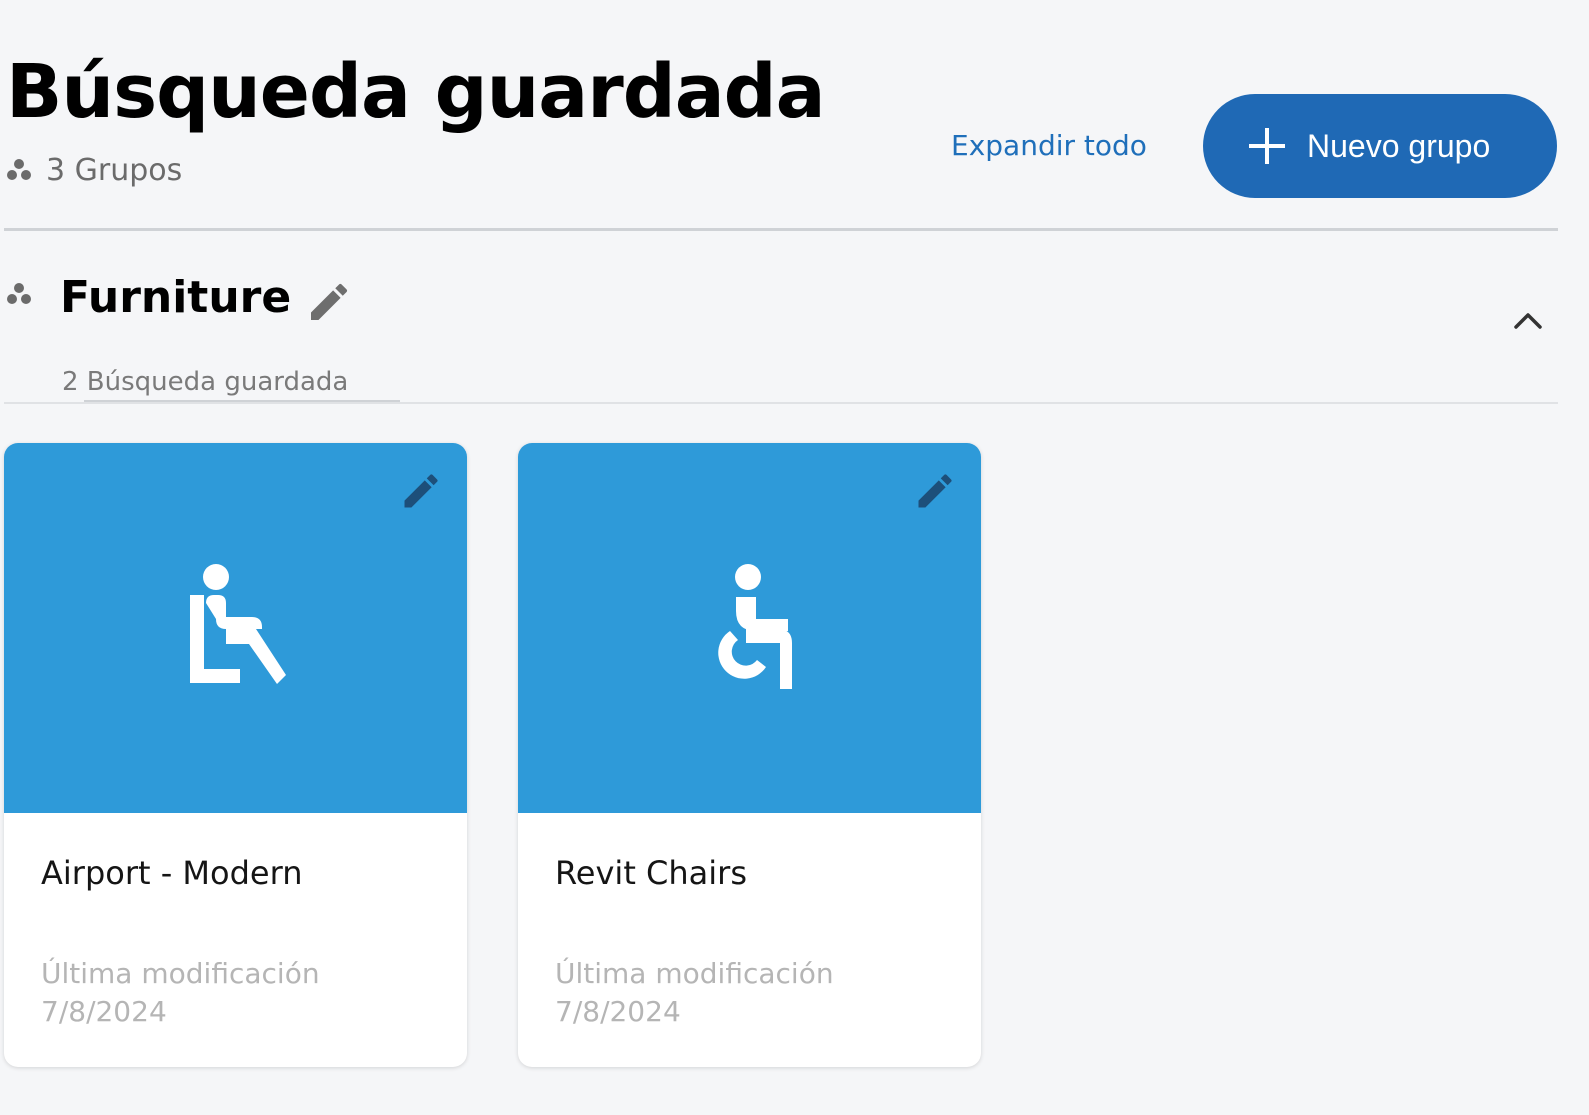 Image resolution: width=1589 pixels, height=1115 pixels. I want to click on card-title: Revit Chairs, so click(651, 873).